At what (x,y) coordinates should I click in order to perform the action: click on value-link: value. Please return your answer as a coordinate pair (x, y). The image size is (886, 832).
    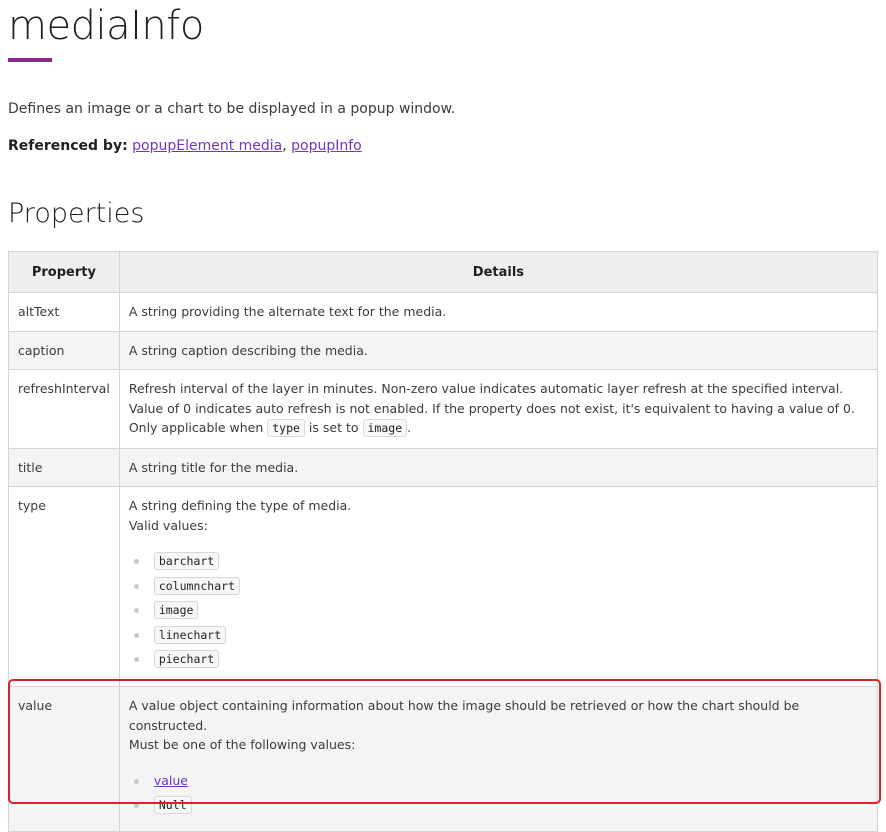
    Looking at the image, I should click on (171, 780).